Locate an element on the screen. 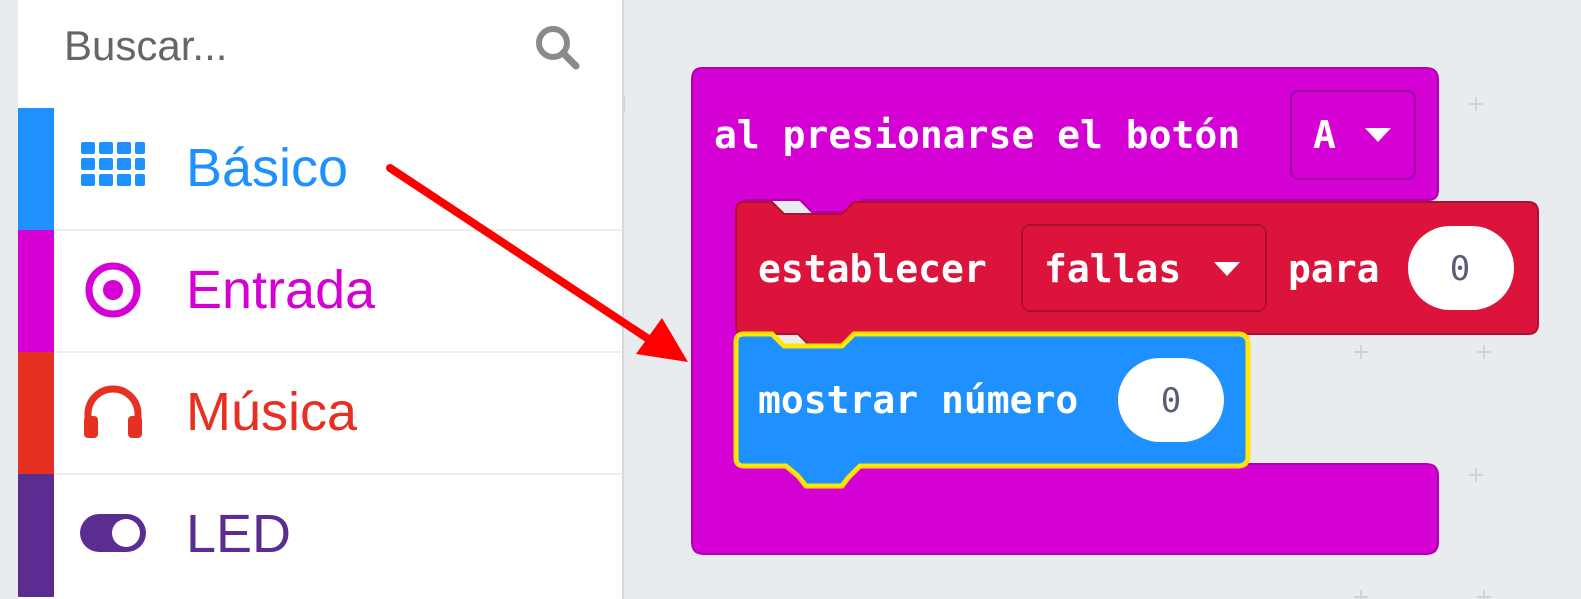 Image resolution: width=1581 pixels, height=599 pixels. grid-icon is located at coordinates (113, 164).